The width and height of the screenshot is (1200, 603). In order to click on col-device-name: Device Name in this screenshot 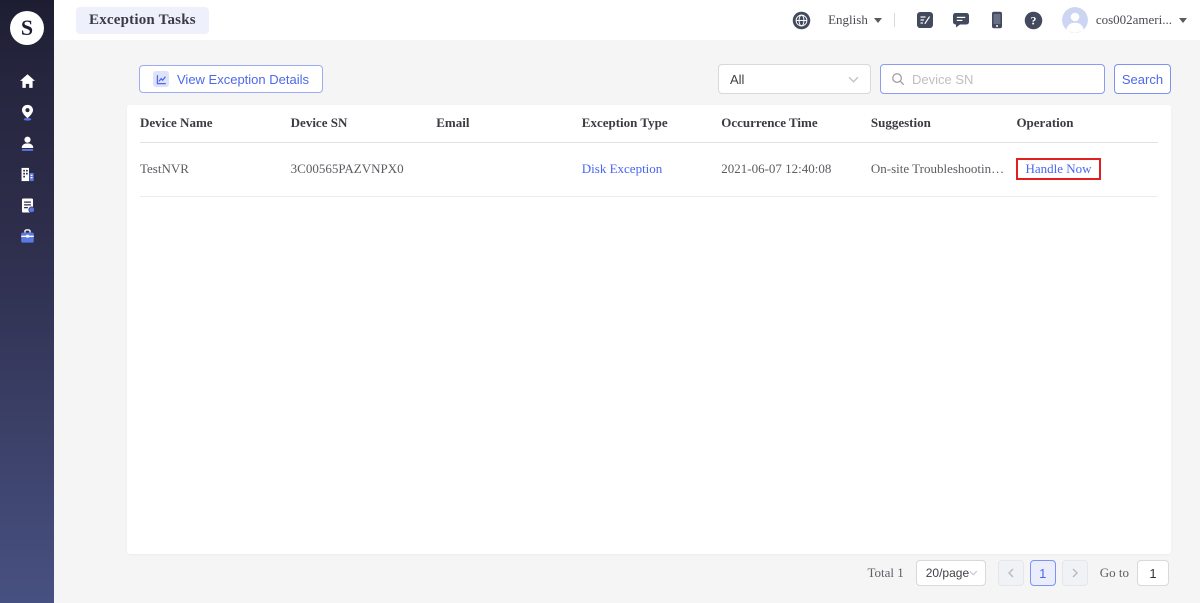, I will do `click(215, 124)`.